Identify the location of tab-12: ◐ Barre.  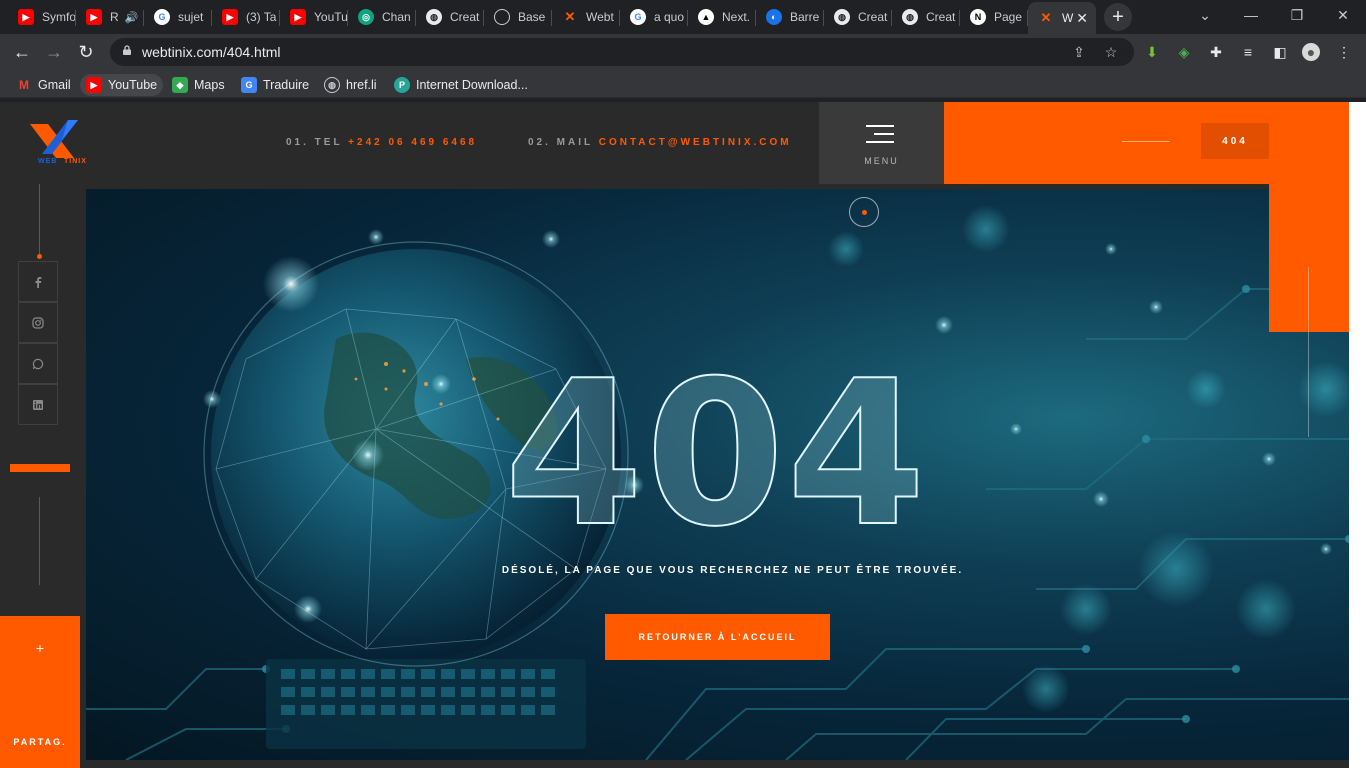
(790, 17).